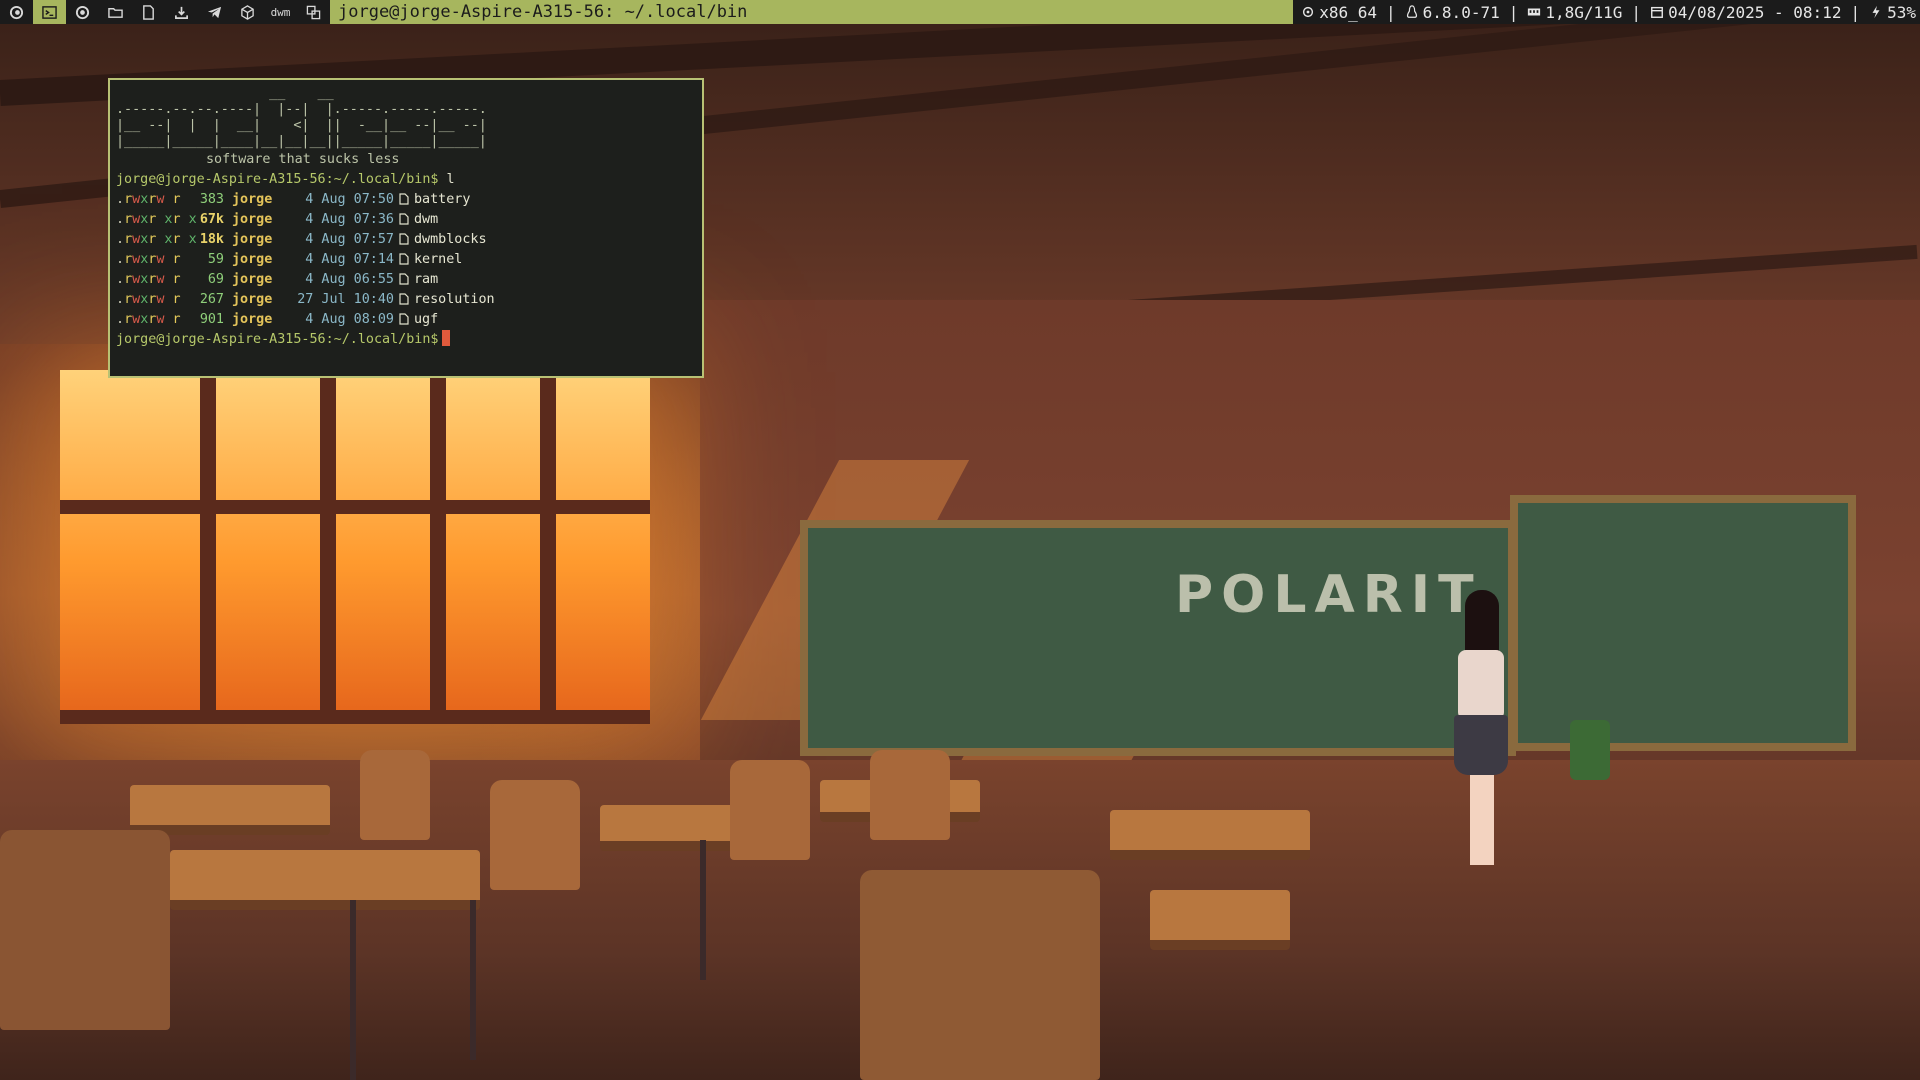  Describe the element at coordinates (543, 12) in the screenshot. I see `window-title: jorge@jorge-Aspire-A315-56: ~/.local/bin` at that location.